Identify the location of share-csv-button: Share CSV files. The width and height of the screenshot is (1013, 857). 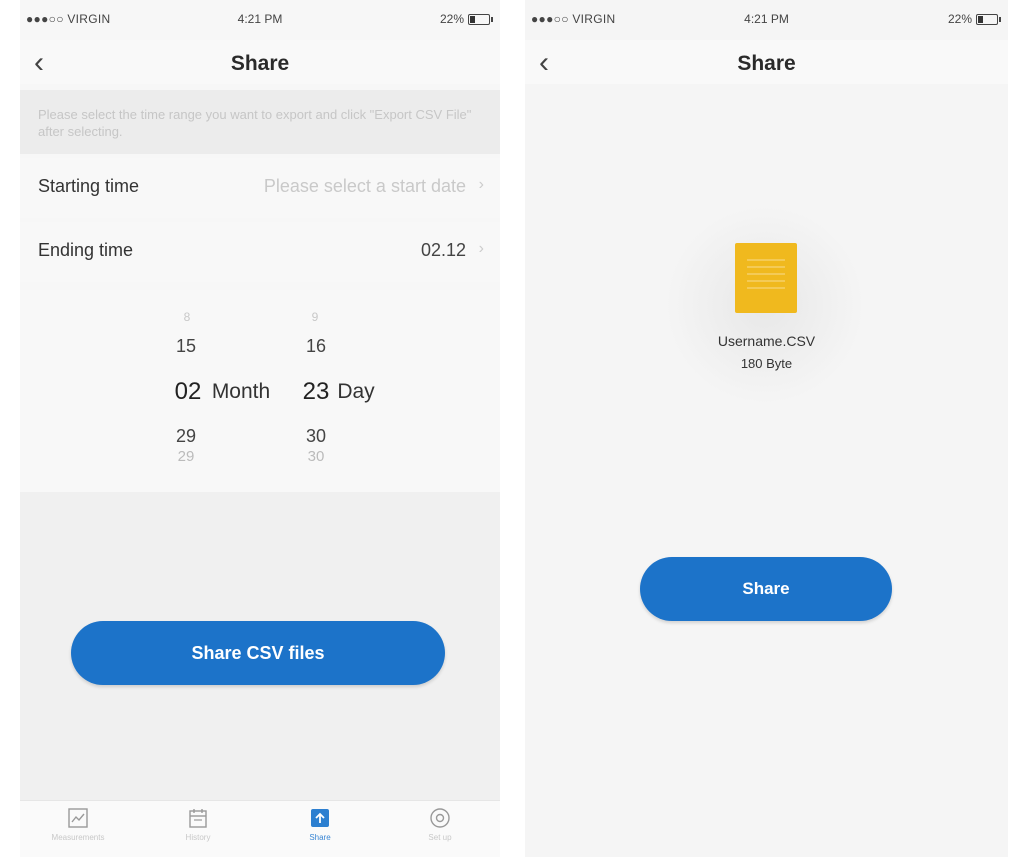
(258, 653).